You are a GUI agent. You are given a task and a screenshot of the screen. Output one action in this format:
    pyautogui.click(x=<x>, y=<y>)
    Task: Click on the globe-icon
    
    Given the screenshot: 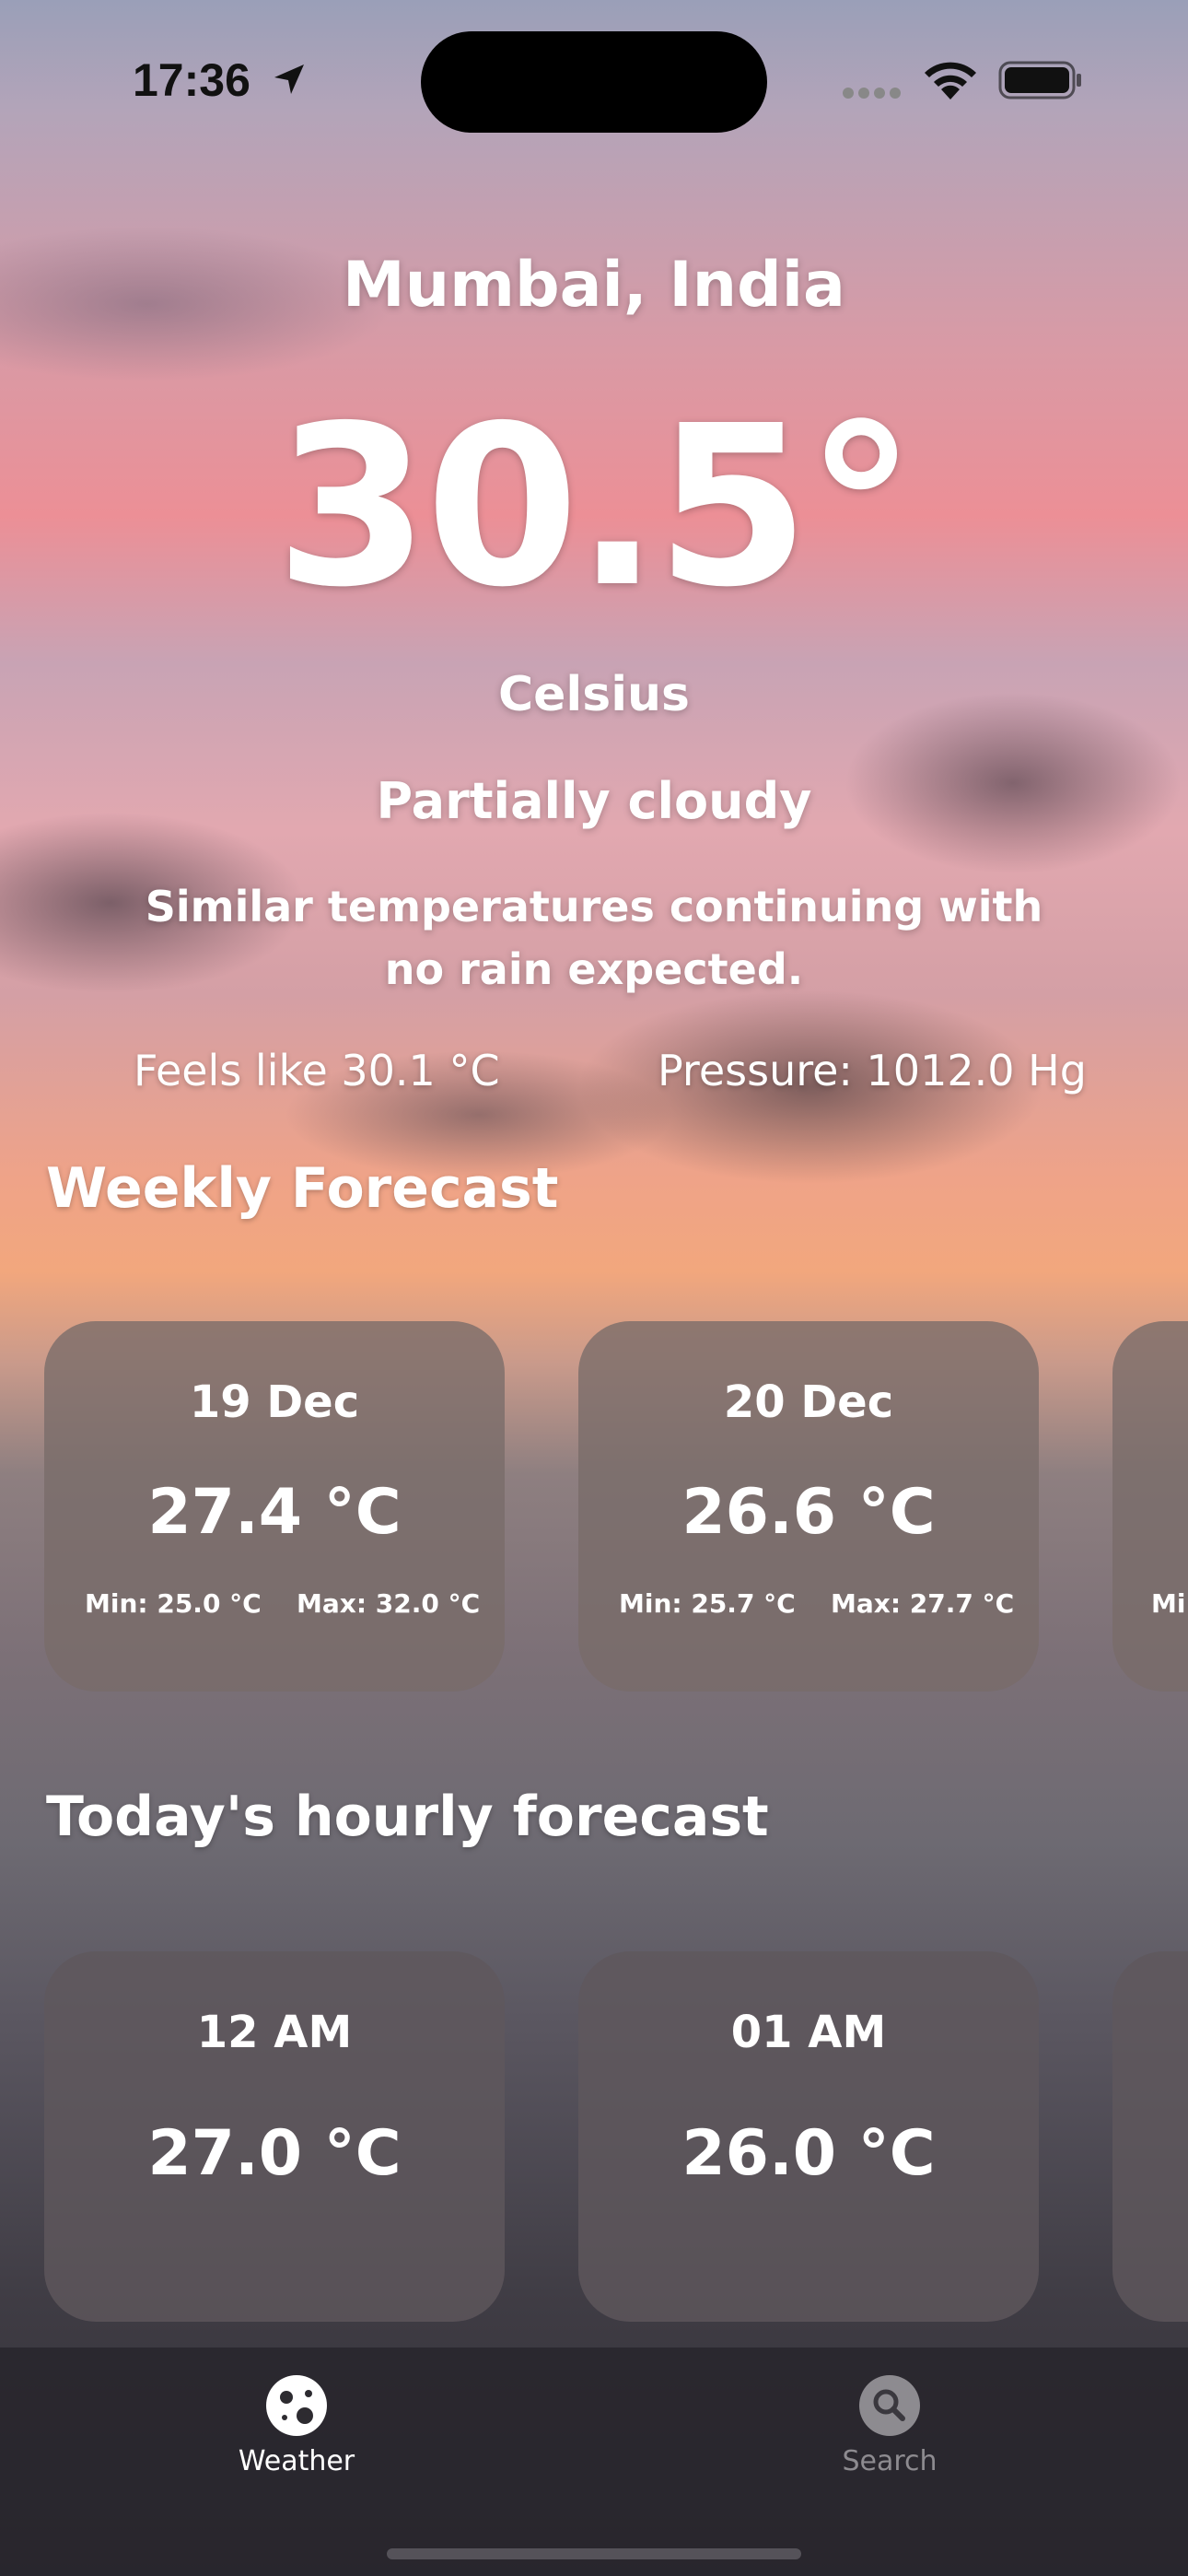 What is the action you would take?
    pyautogui.click(x=296, y=2405)
    